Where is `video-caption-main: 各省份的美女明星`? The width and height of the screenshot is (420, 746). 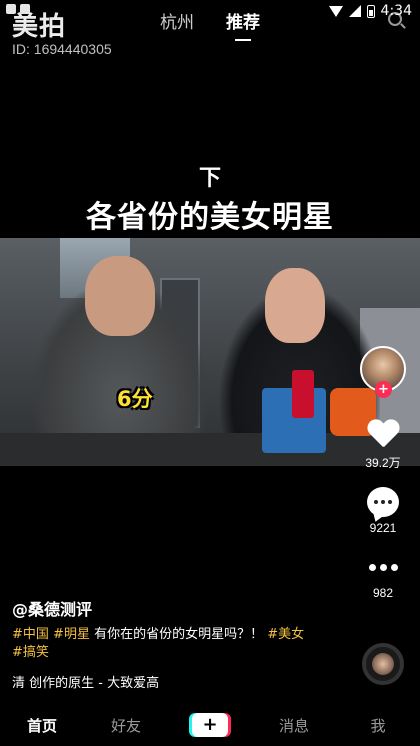 video-caption-main: 各省份的美女明星 is located at coordinates (210, 217).